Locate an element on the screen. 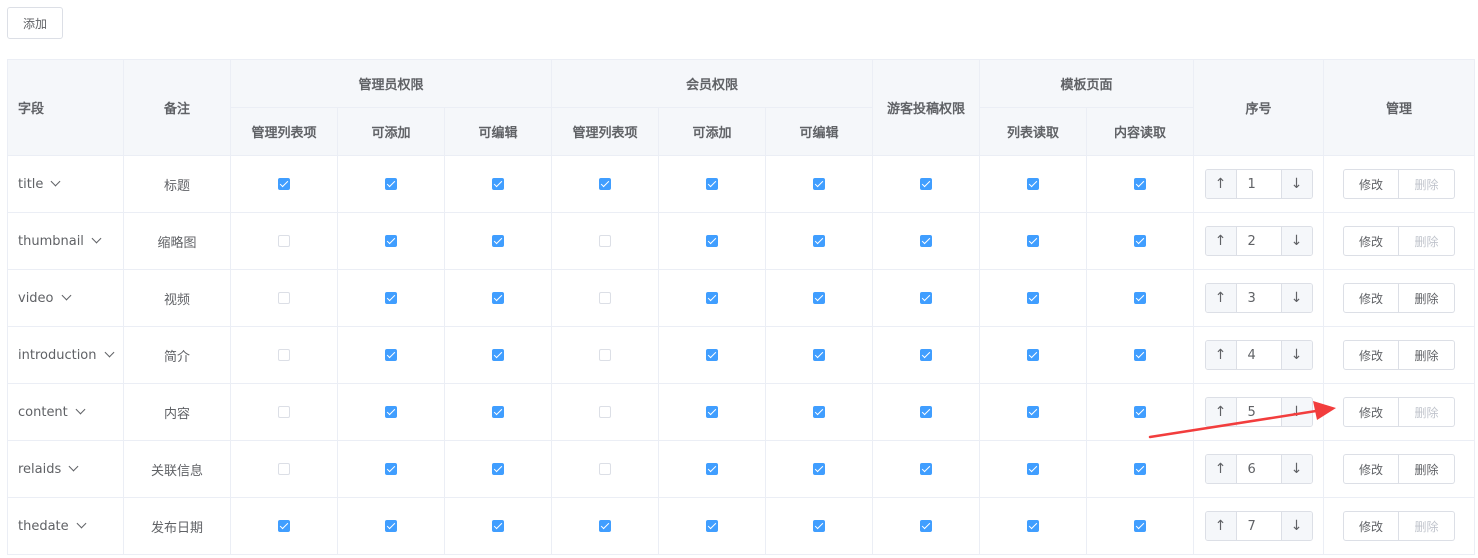 This screenshot has height=558, width=1478. order-stepper: ↑ 2 ↓ is located at coordinates (1258, 241).